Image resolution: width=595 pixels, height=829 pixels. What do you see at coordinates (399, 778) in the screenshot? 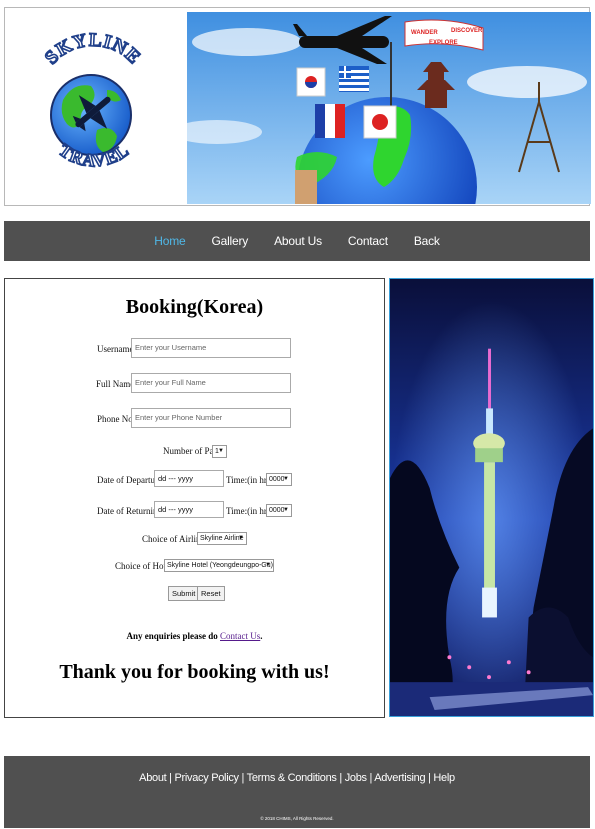
I see `footer-link-advertising: Advertising` at bounding box center [399, 778].